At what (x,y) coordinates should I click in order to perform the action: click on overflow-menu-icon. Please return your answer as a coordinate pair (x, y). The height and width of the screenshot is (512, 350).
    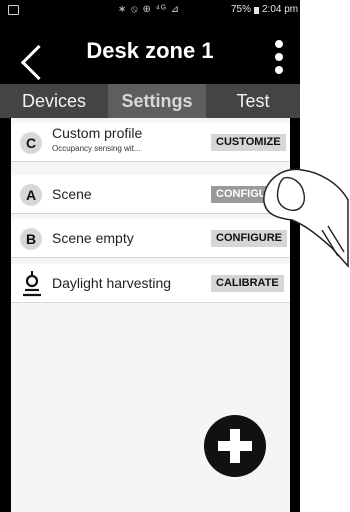
    Looking at the image, I should click on (279, 57).